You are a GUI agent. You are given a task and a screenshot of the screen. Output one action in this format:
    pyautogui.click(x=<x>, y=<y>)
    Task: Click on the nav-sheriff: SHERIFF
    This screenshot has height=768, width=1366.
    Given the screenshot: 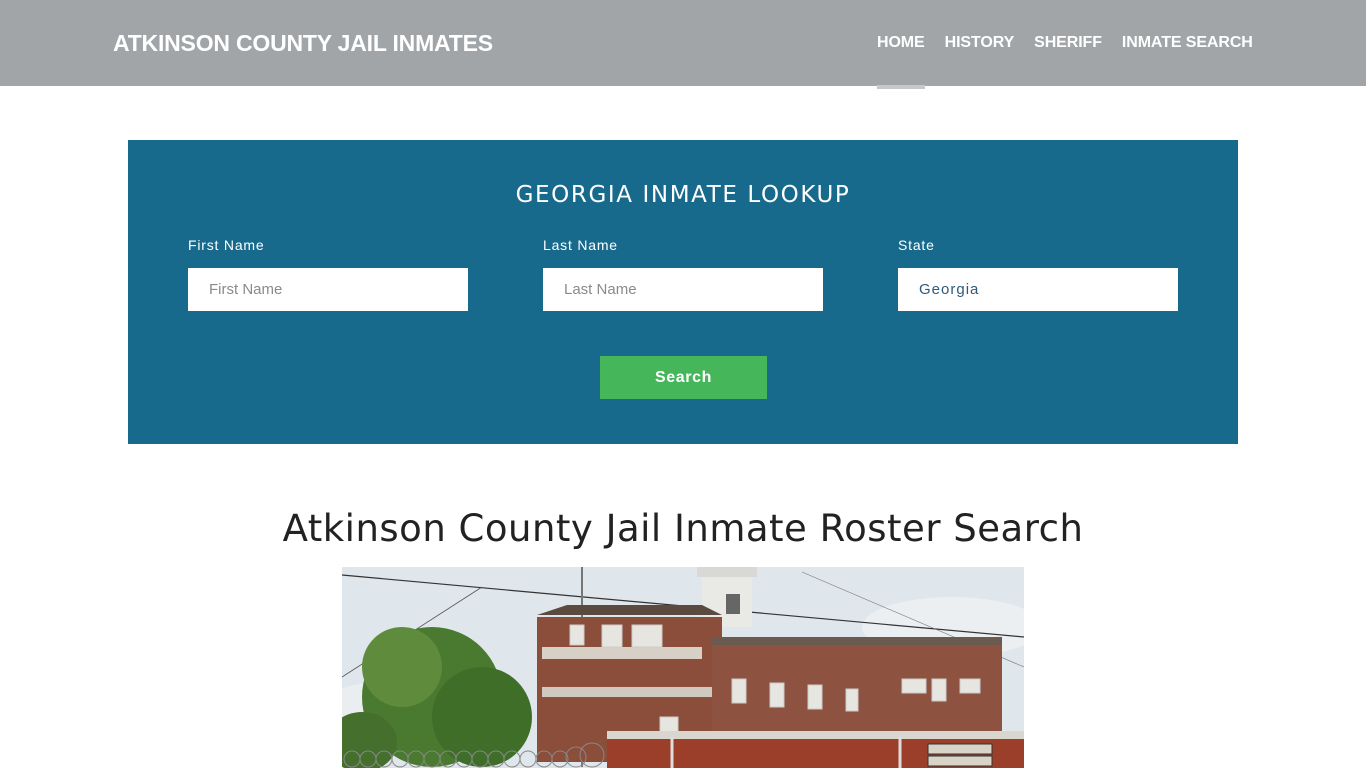 What is the action you would take?
    pyautogui.click(x=1068, y=43)
    